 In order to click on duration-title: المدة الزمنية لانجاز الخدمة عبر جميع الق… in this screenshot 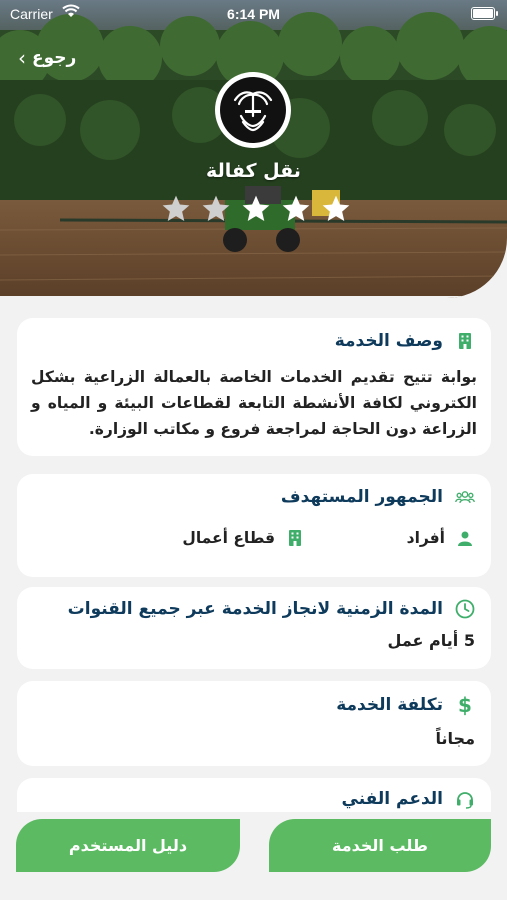, I will do `click(255, 609)`.